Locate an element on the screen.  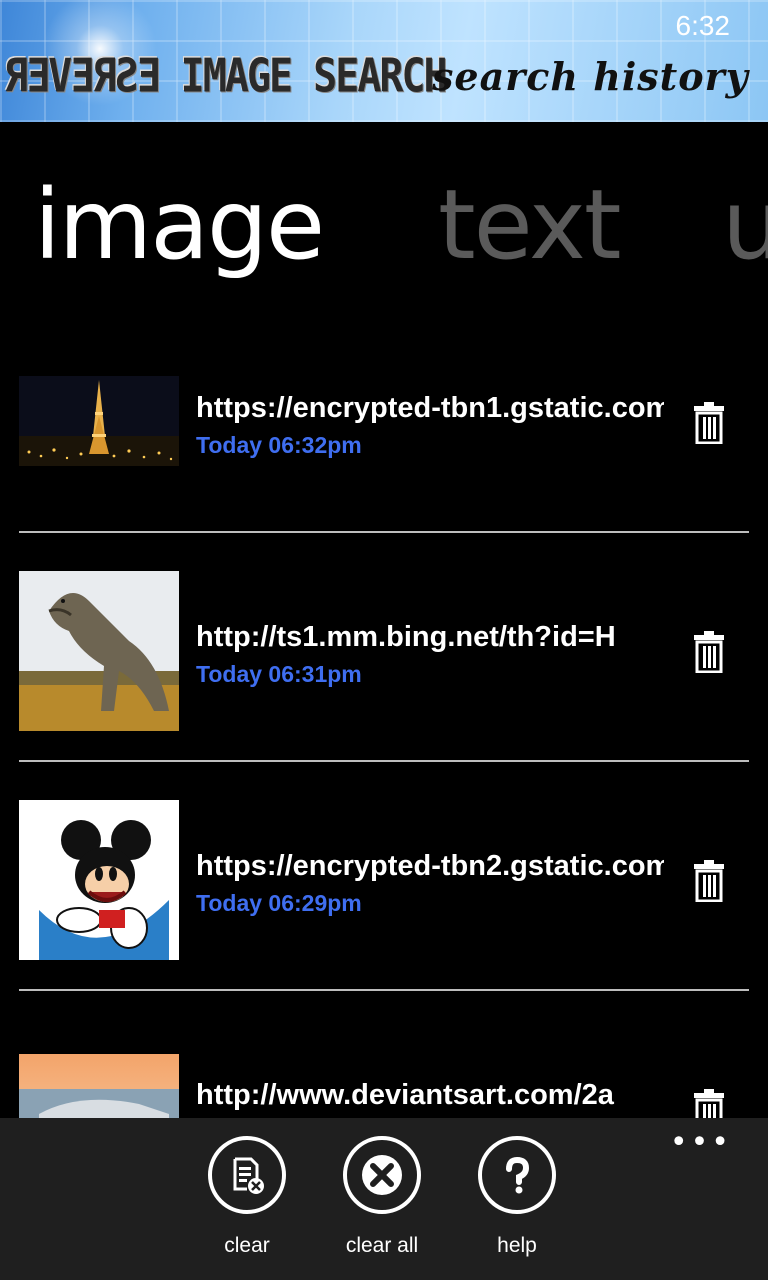
list-item: http://www.deviantsart.com/2a is located at coordinates (384, 1072).